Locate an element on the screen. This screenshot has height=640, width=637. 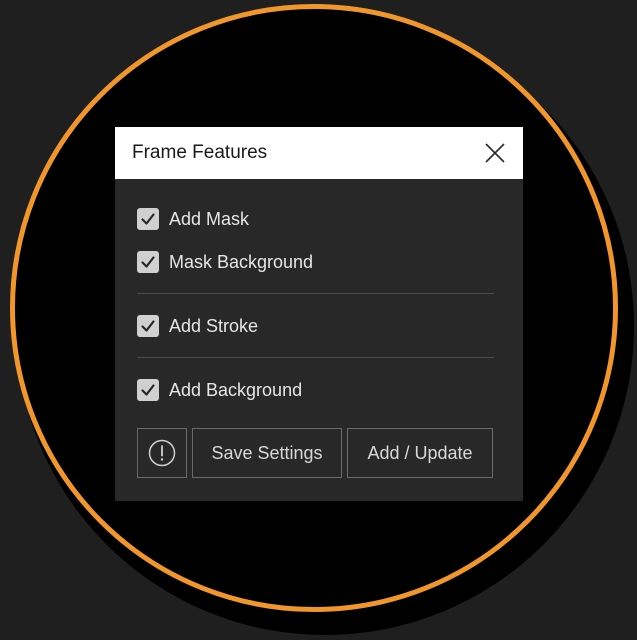
mask-background-label: Mask Background is located at coordinates (241, 261).